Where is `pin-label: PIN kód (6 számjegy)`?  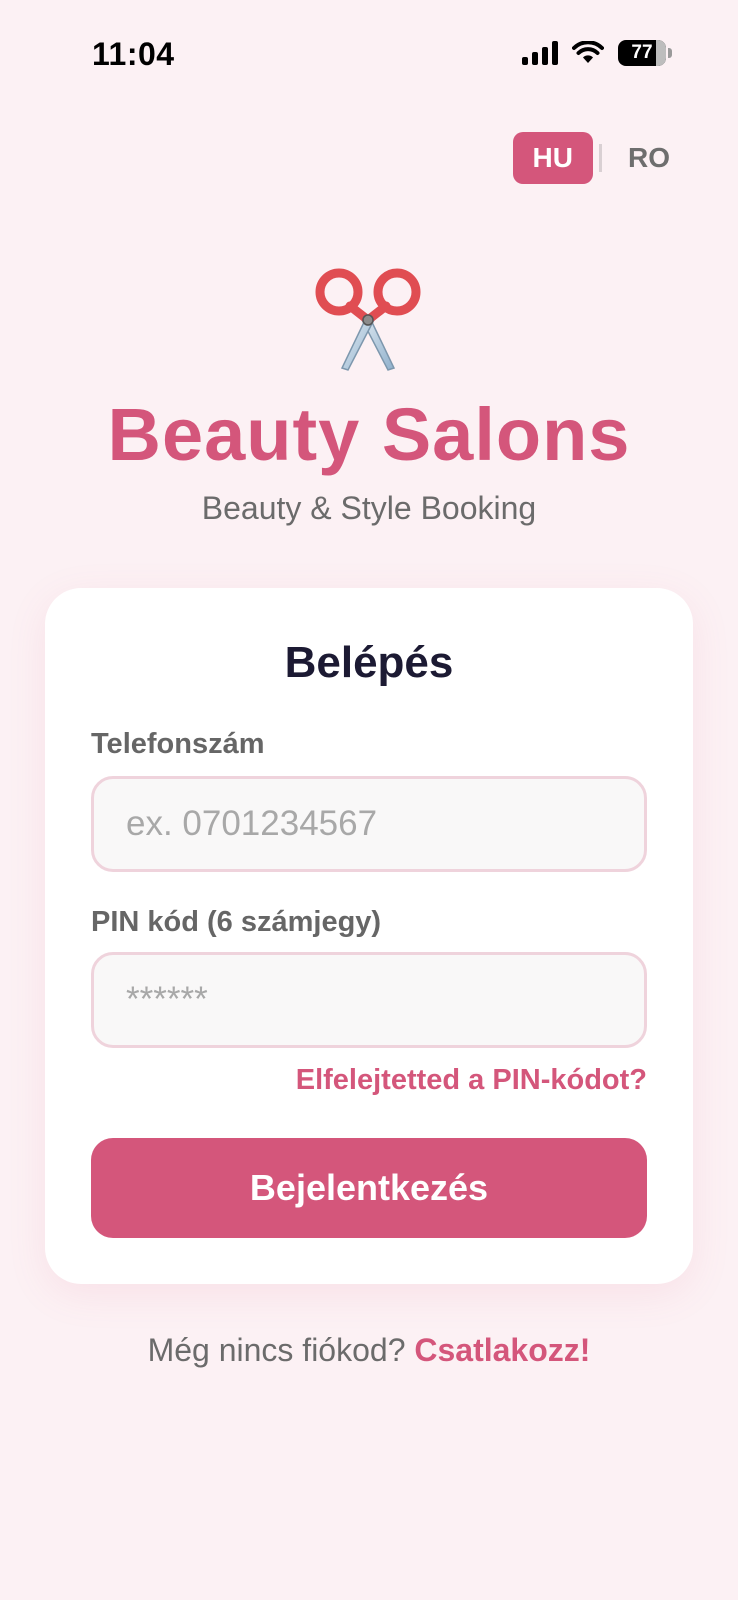
pin-label: PIN kód (6 számjegy) is located at coordinates (236, 922).